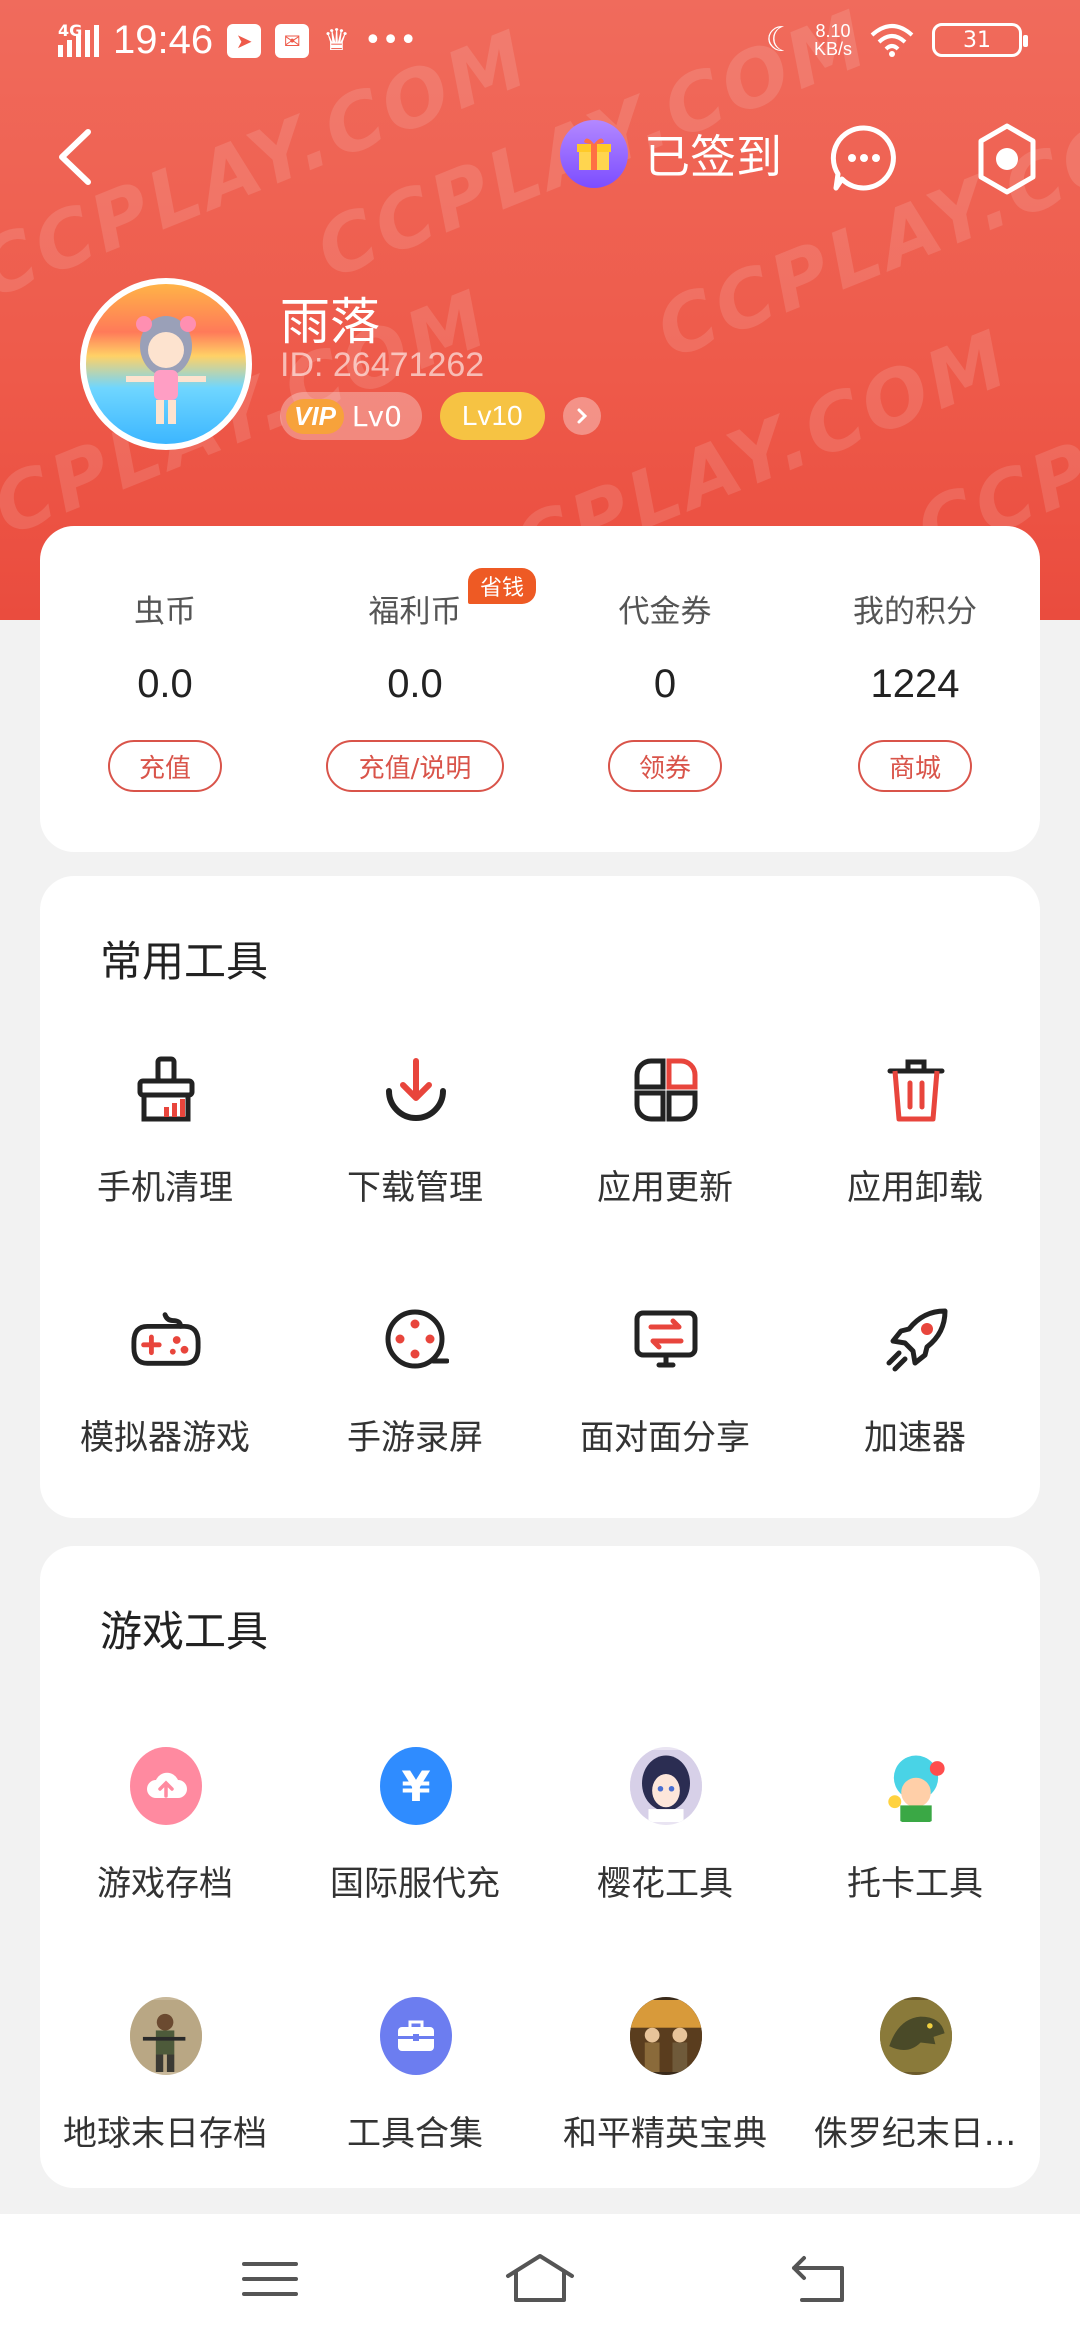 The image size is (1080, 2340). I want to click on tool-emulator-games: 模拟器游戏, so click(165, 1404).